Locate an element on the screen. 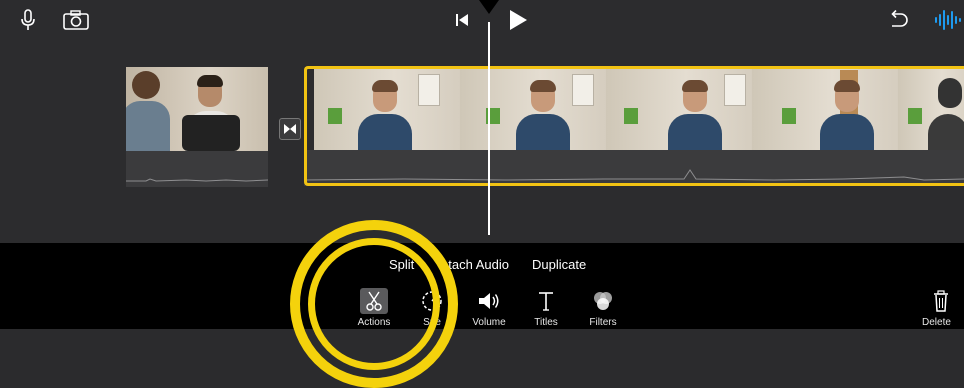 Image resolution: width=964 pixels, height=388 pixels. tab-label: Filters is located at coordinates (603, 322).